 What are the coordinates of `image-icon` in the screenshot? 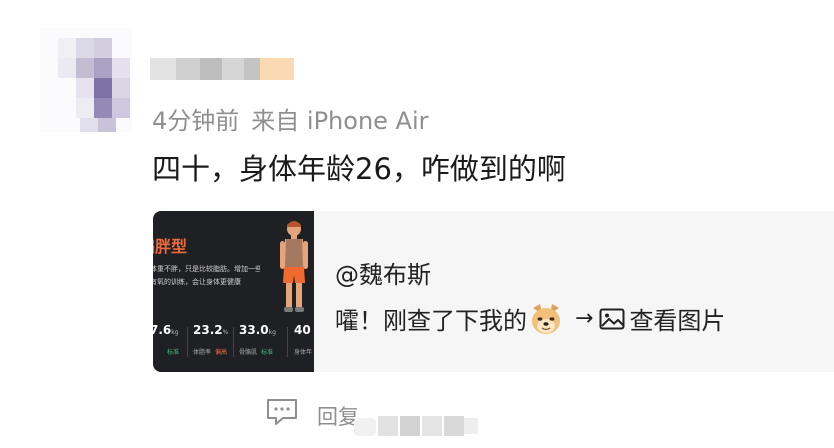 It's located at (612, 319).